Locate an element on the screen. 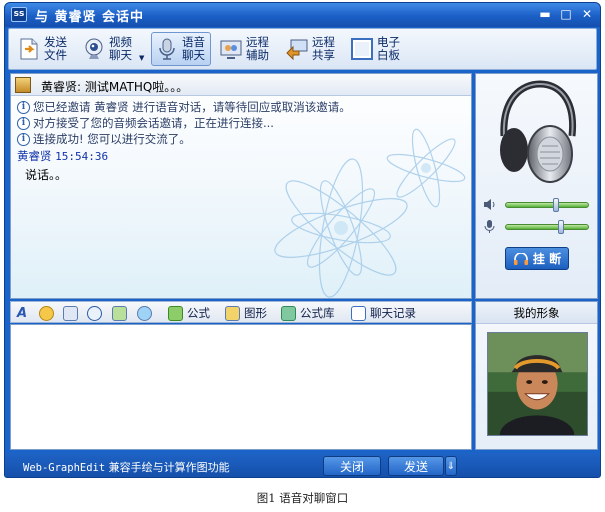  headphones-icon is located at coordinates (538, 131).